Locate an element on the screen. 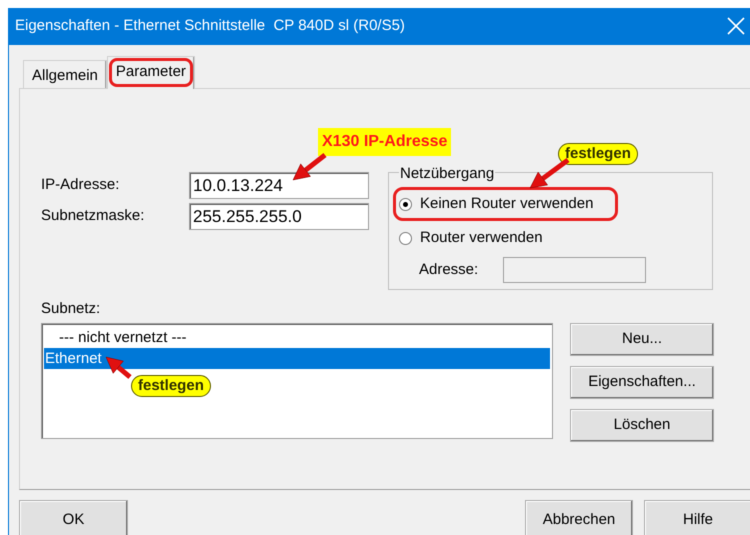 This screenshot has width=750, height=535. tab: Parameter is located at coordinates (150, 72).